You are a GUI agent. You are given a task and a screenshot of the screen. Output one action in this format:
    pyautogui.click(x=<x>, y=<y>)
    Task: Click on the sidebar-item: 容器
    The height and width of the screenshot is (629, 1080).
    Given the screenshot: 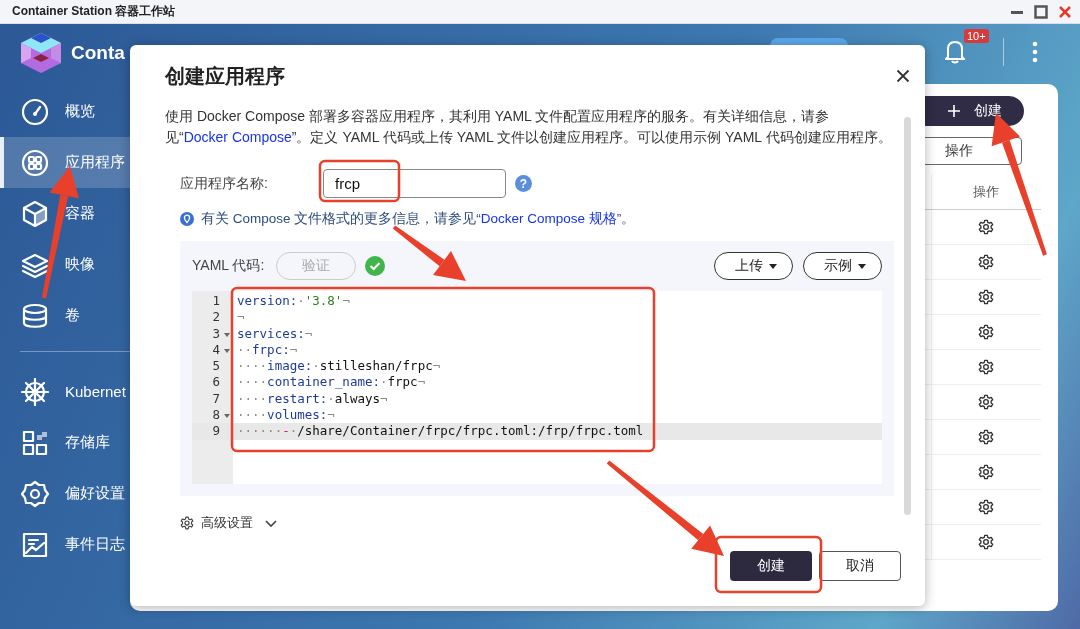 What is the action you would take?
    pyautogui.click(x=65, y=213)
    